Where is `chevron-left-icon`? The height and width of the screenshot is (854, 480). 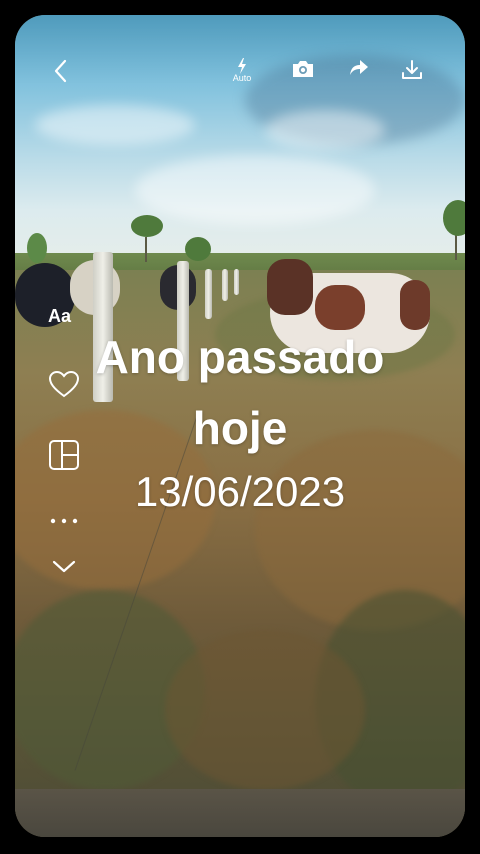
chevron-left-icon is located at coordinates (60, 71).